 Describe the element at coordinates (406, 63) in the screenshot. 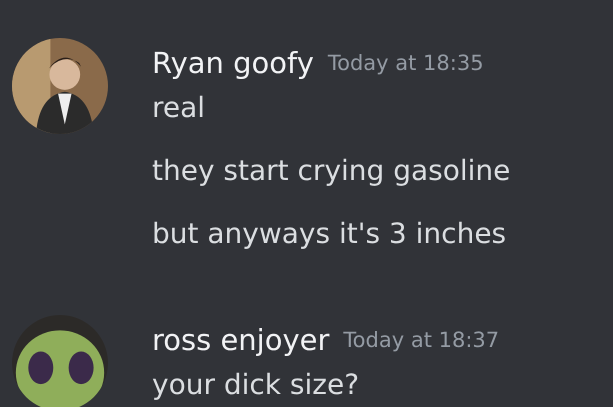

I see `timestamp: Today at 18:35` at that location.